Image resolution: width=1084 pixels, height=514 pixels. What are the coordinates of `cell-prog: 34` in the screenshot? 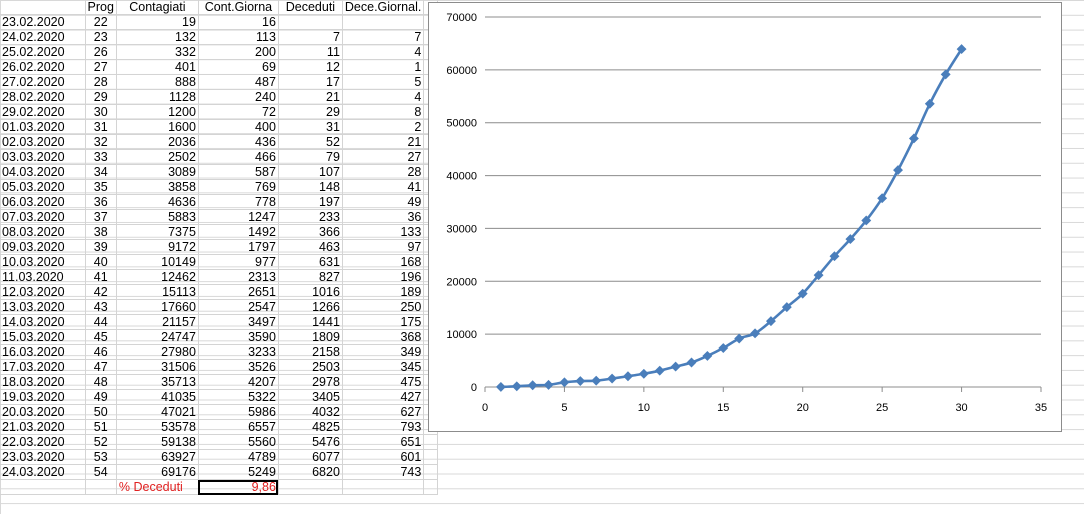 It's located at (101, 172).